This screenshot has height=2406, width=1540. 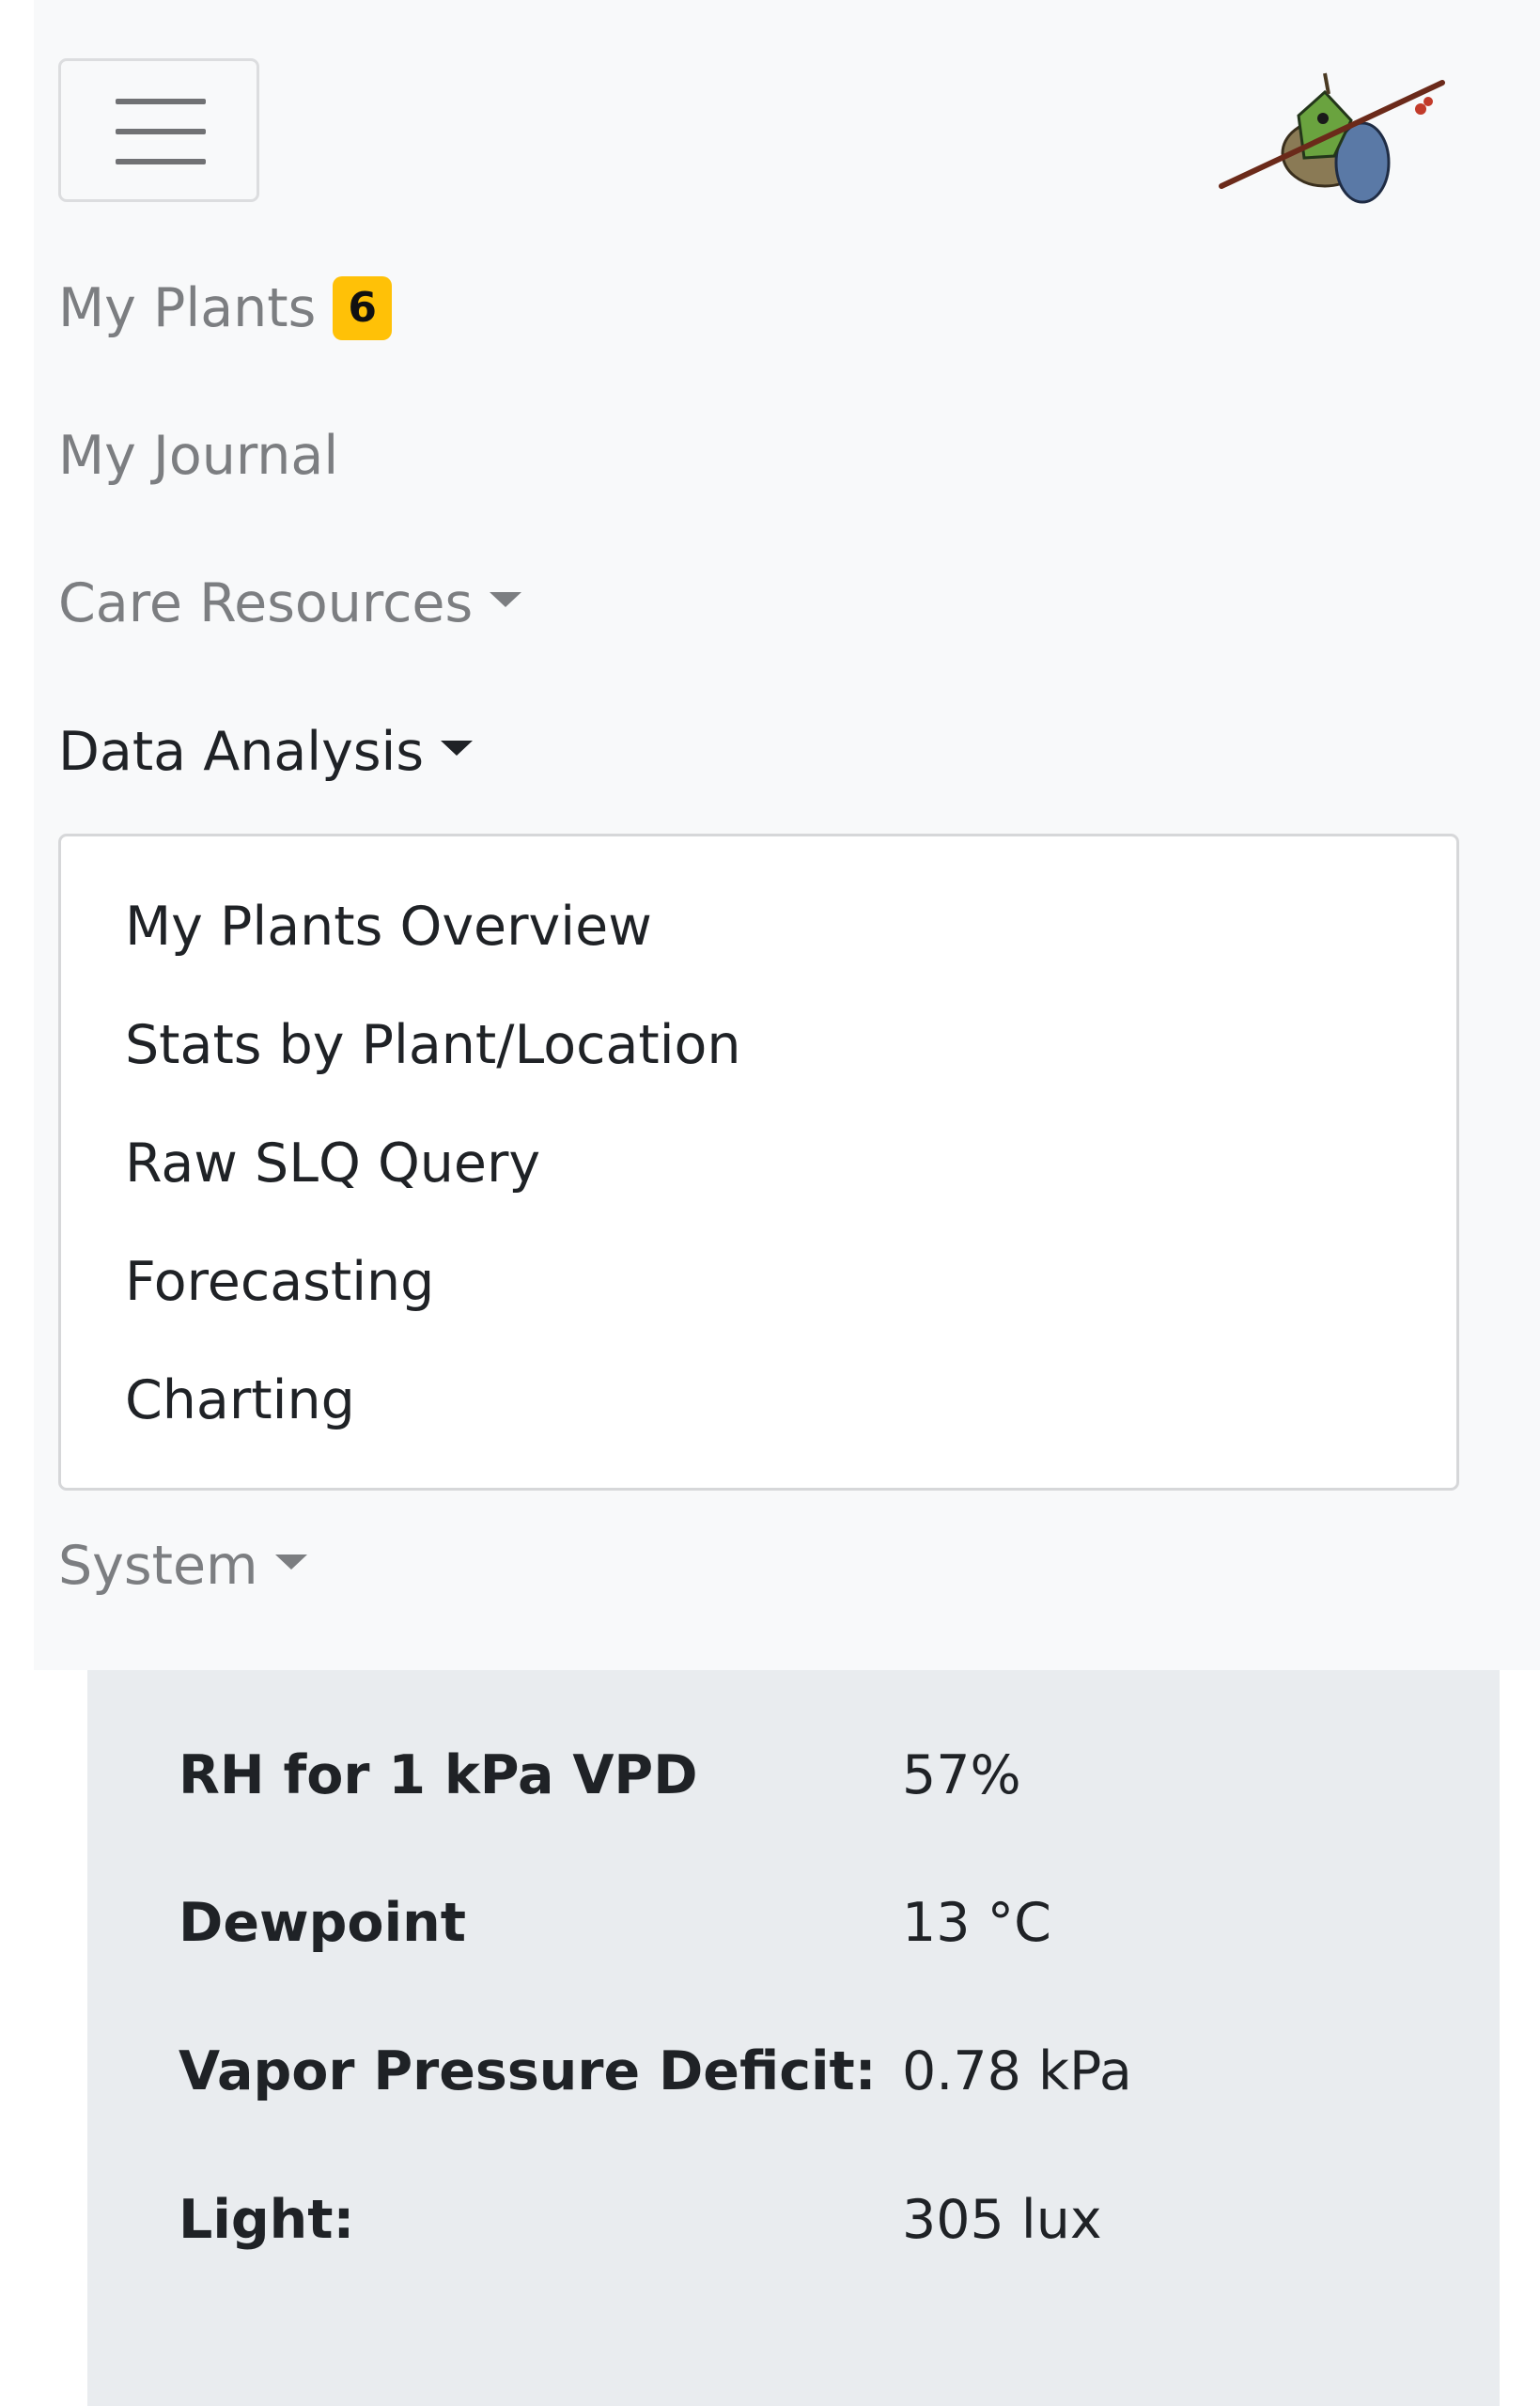 What do you see at coordinates (267, 2220) in the screenshot?
I see `stat-label-light: Light:` at bounding box center [267, 2220].